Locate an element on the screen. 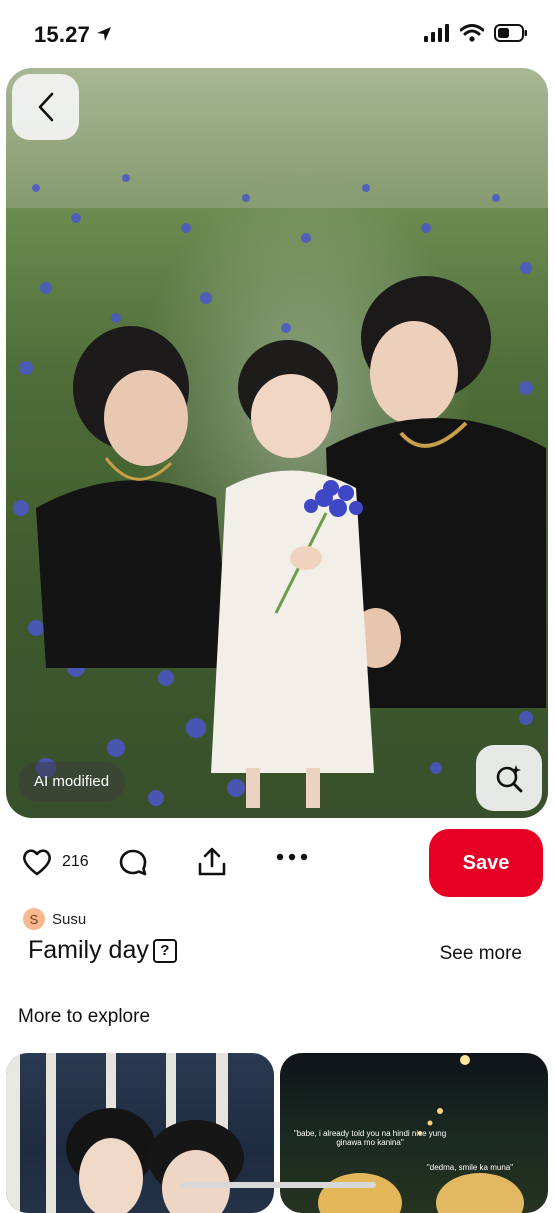  author-name: Susu is located at coordinates (69, 919).